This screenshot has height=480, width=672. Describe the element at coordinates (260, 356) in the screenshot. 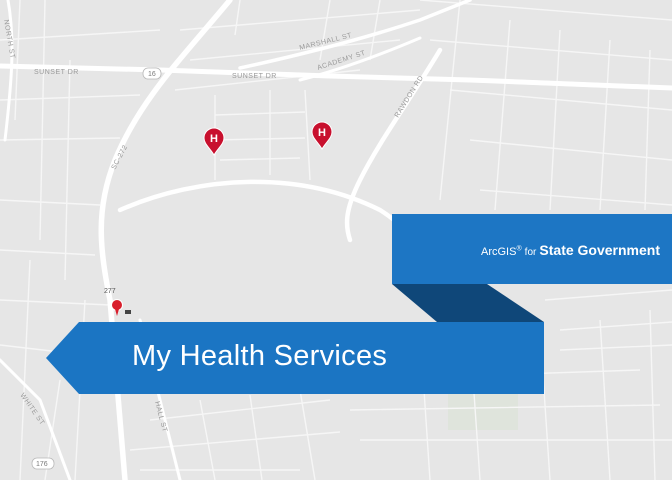

I see `page-title: My Health Services` at that location.